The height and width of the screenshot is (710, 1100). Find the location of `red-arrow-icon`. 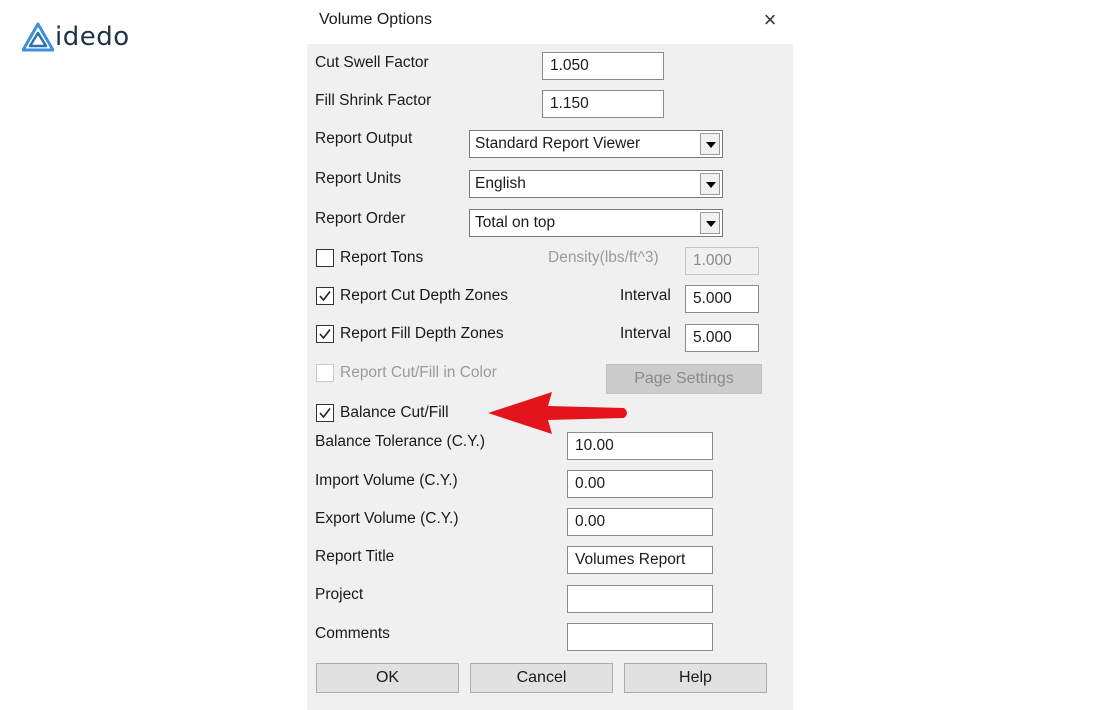

red-arrow-icon is located at coordinates (557, 413).